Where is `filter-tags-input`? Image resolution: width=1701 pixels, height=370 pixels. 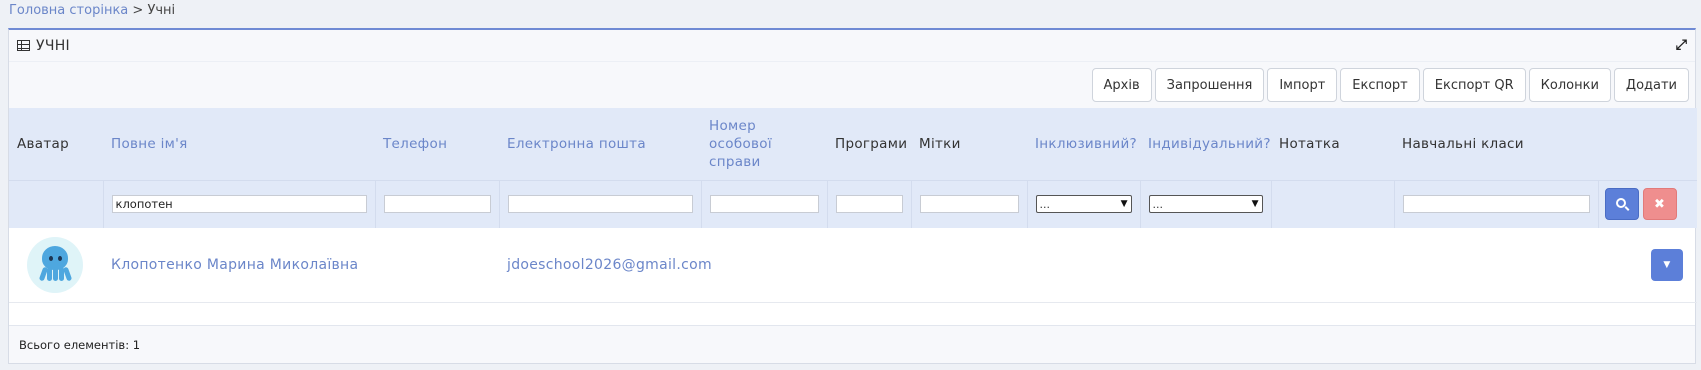 filter-tags-input is located at coordinates (969, 204).